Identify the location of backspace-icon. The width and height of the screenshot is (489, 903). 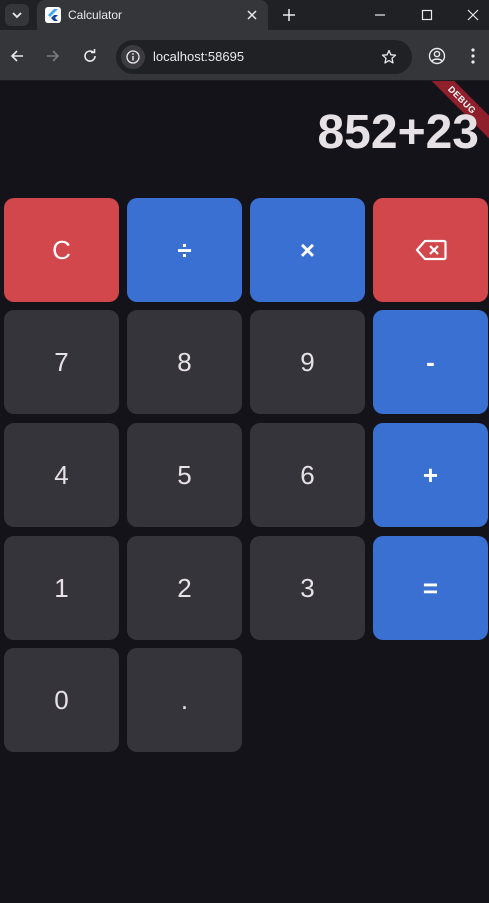
(431, 250).